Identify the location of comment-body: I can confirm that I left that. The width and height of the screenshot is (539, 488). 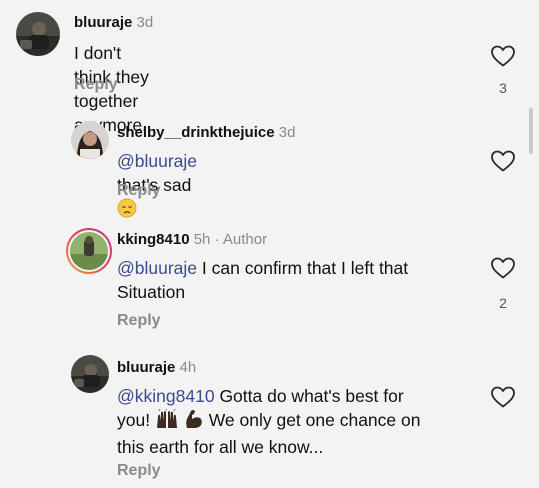
(305, 268).